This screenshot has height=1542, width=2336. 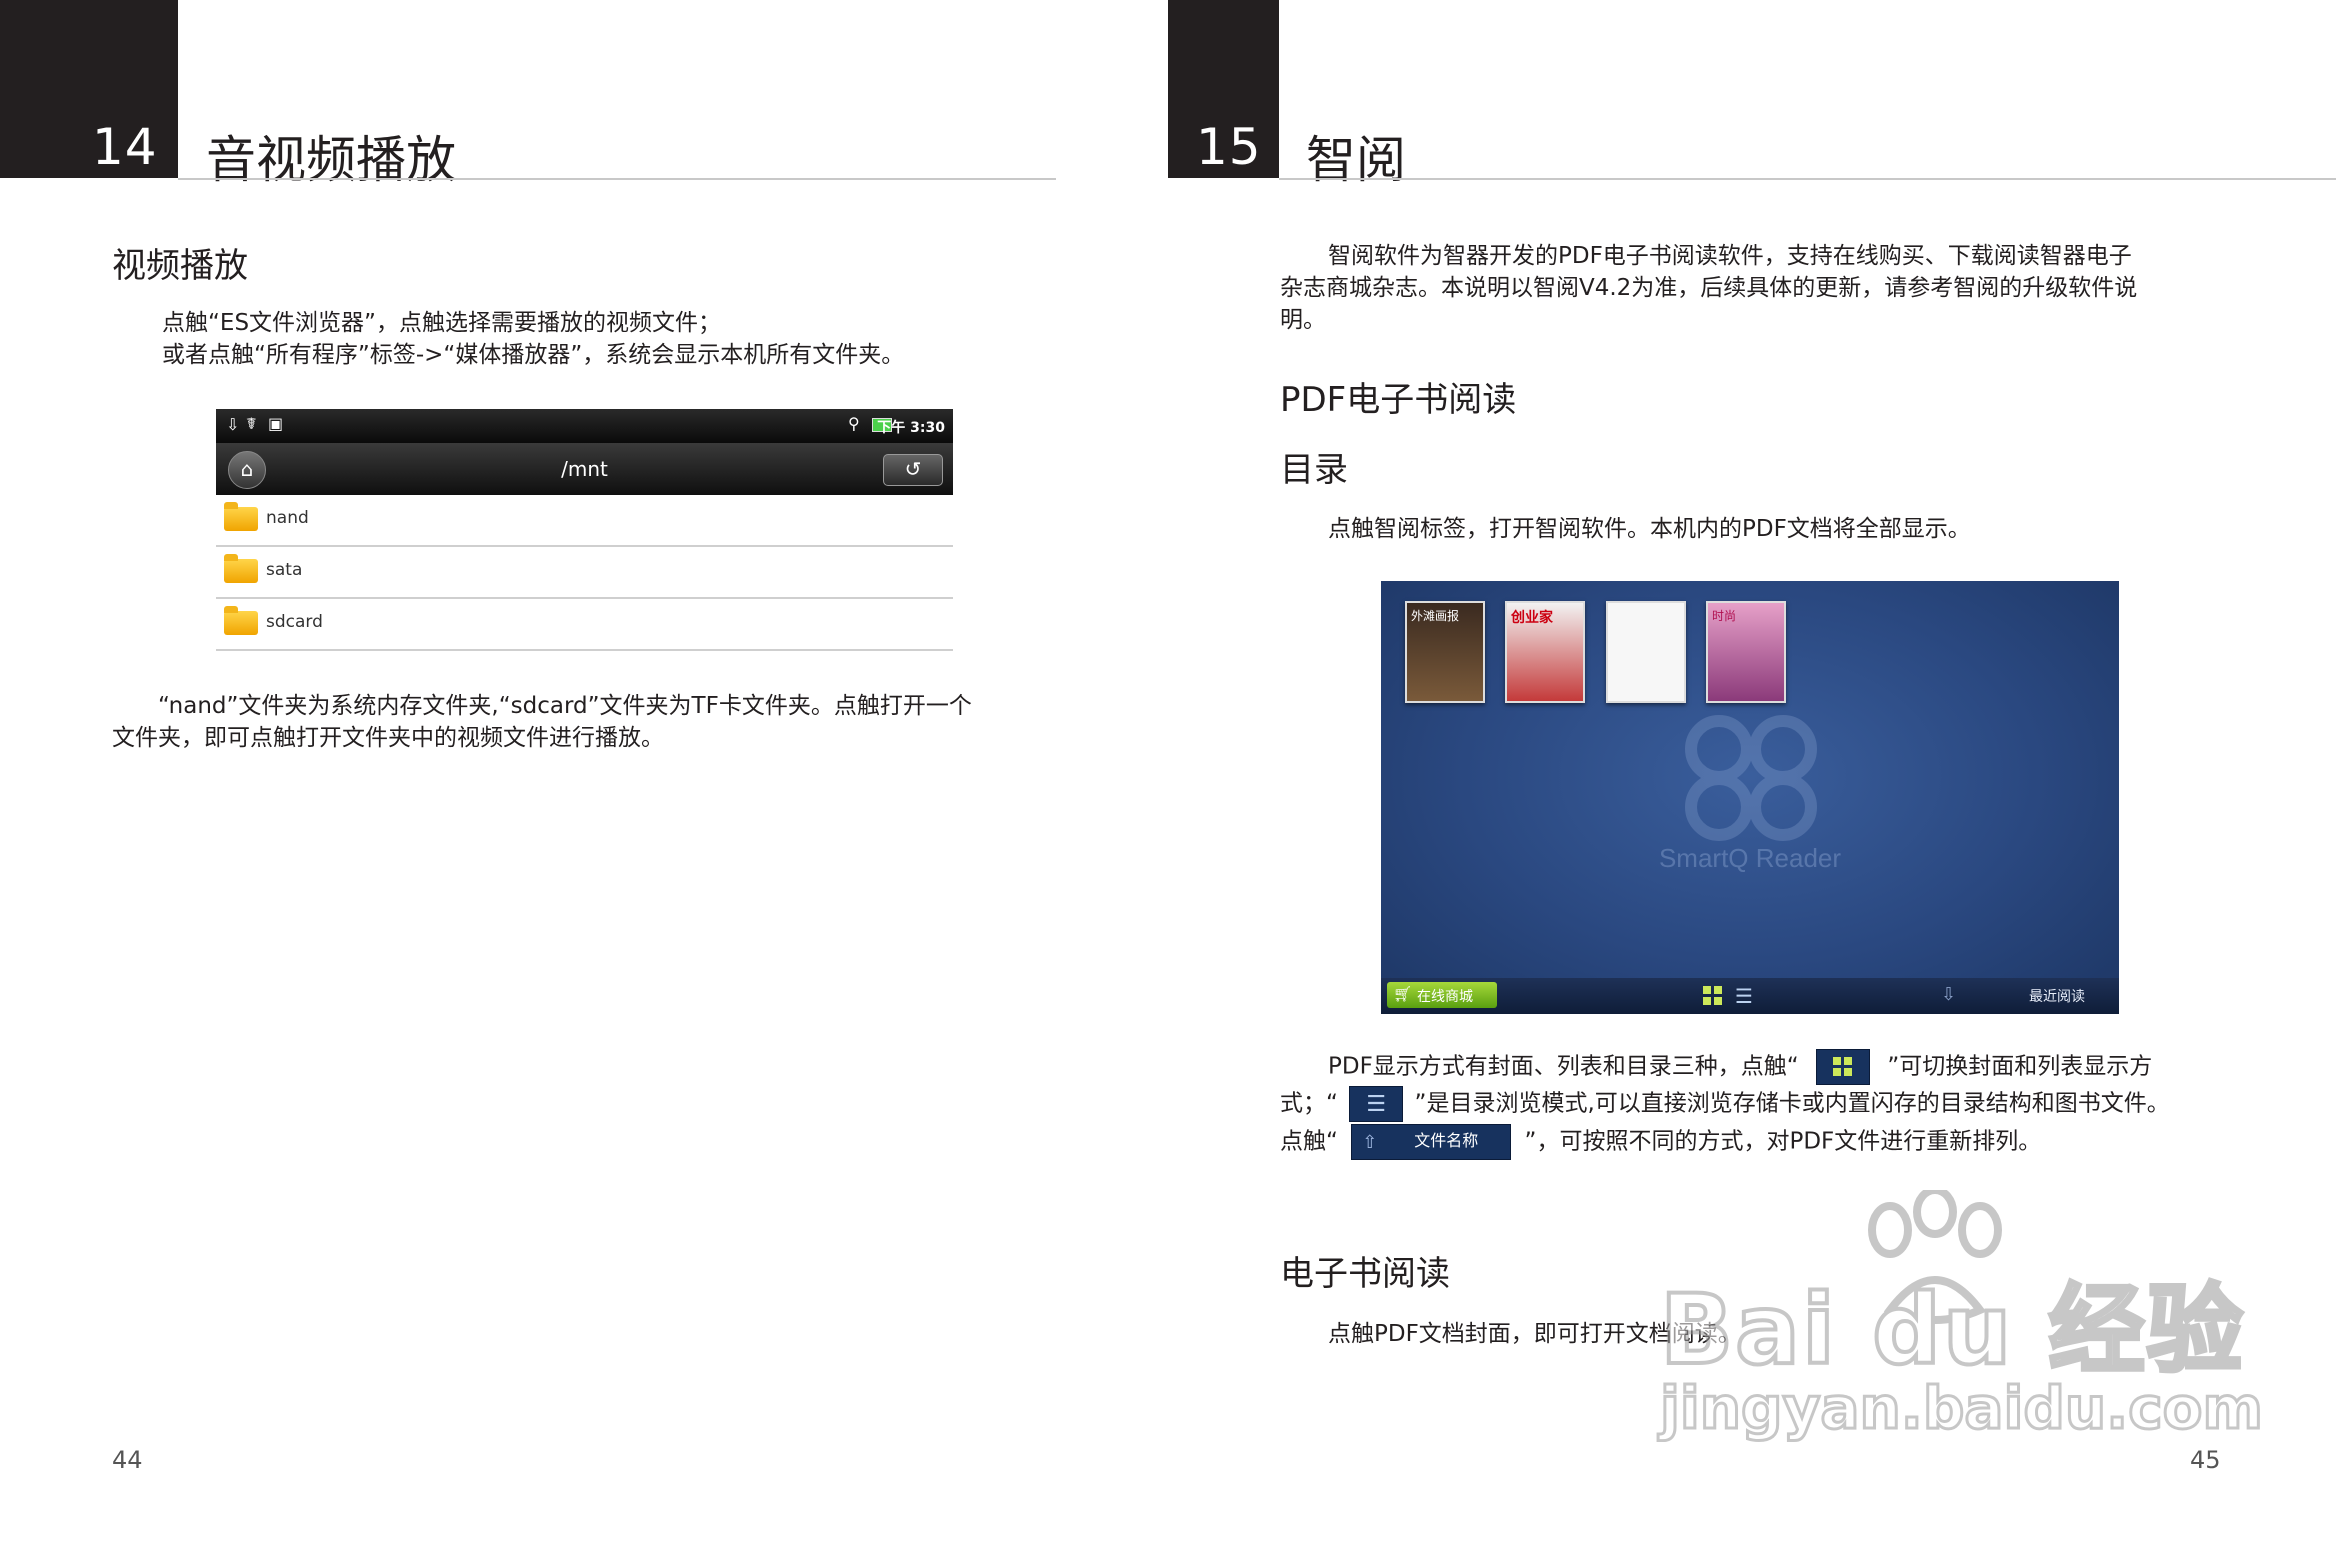 I want to click on android-icon: ▣, so click(x=276, y=423).